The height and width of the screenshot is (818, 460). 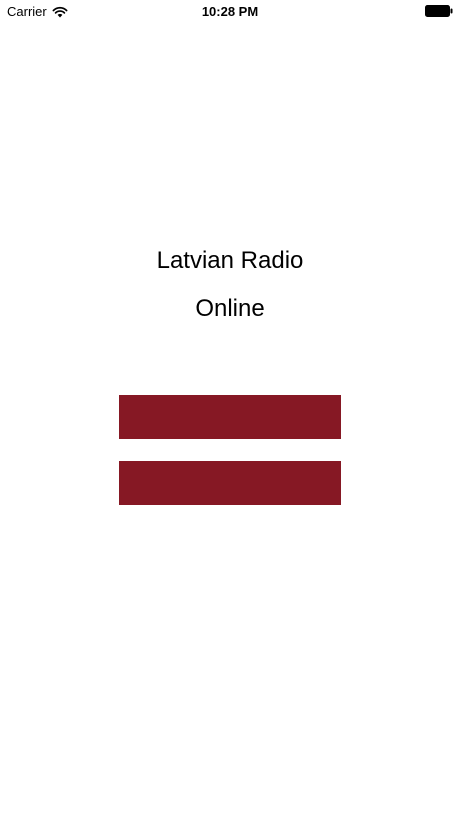 I want to click on flag-stripe-top, so click(x=230, y=417).